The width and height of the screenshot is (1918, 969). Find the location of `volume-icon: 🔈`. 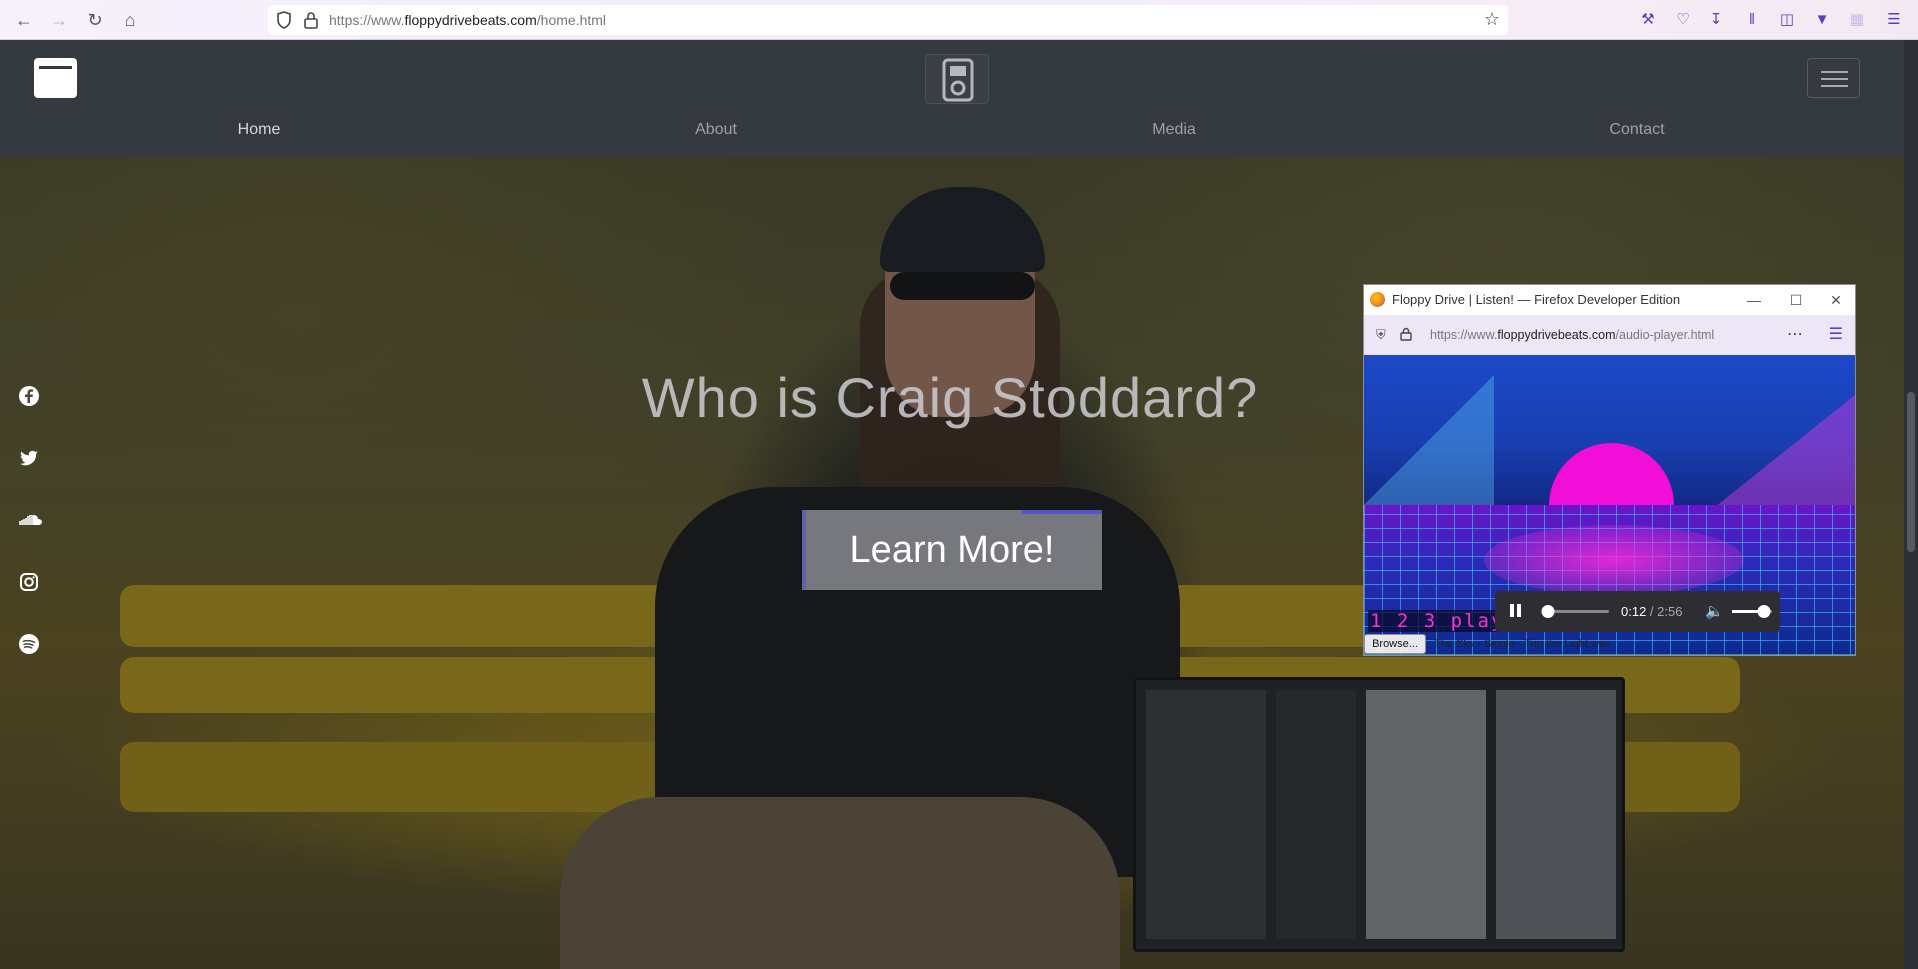

volume-icon: 🔈 is located at coordinates (1714, 611).